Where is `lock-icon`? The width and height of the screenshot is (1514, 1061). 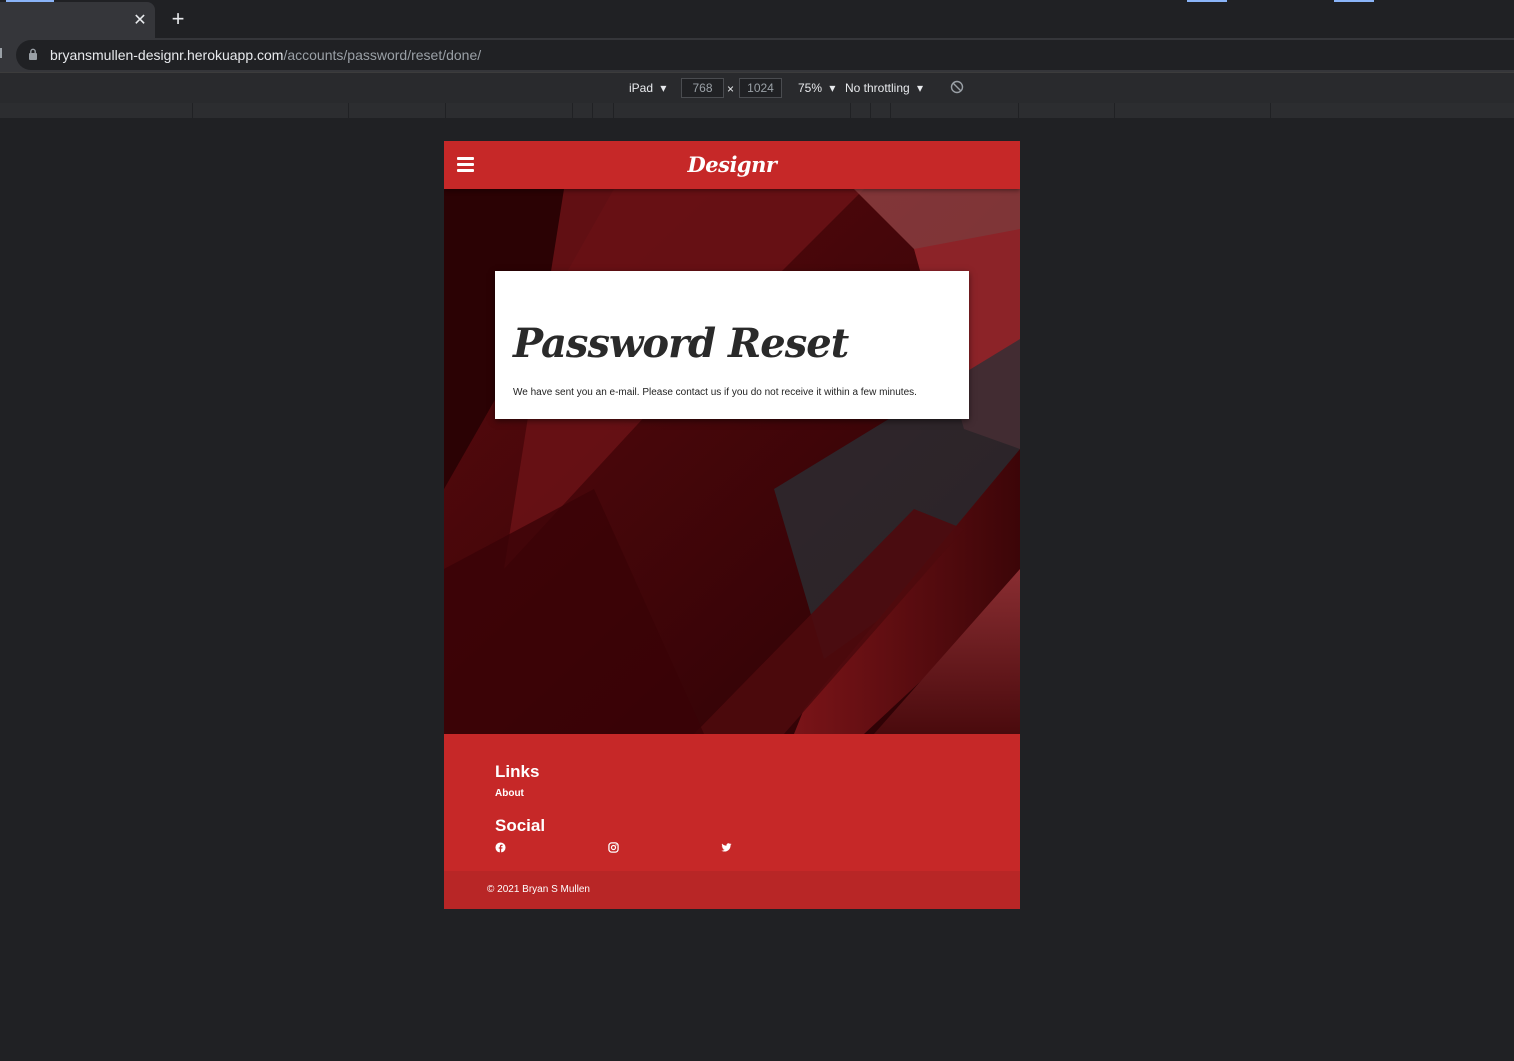 lock-icon is located at coordinates (33, 54).